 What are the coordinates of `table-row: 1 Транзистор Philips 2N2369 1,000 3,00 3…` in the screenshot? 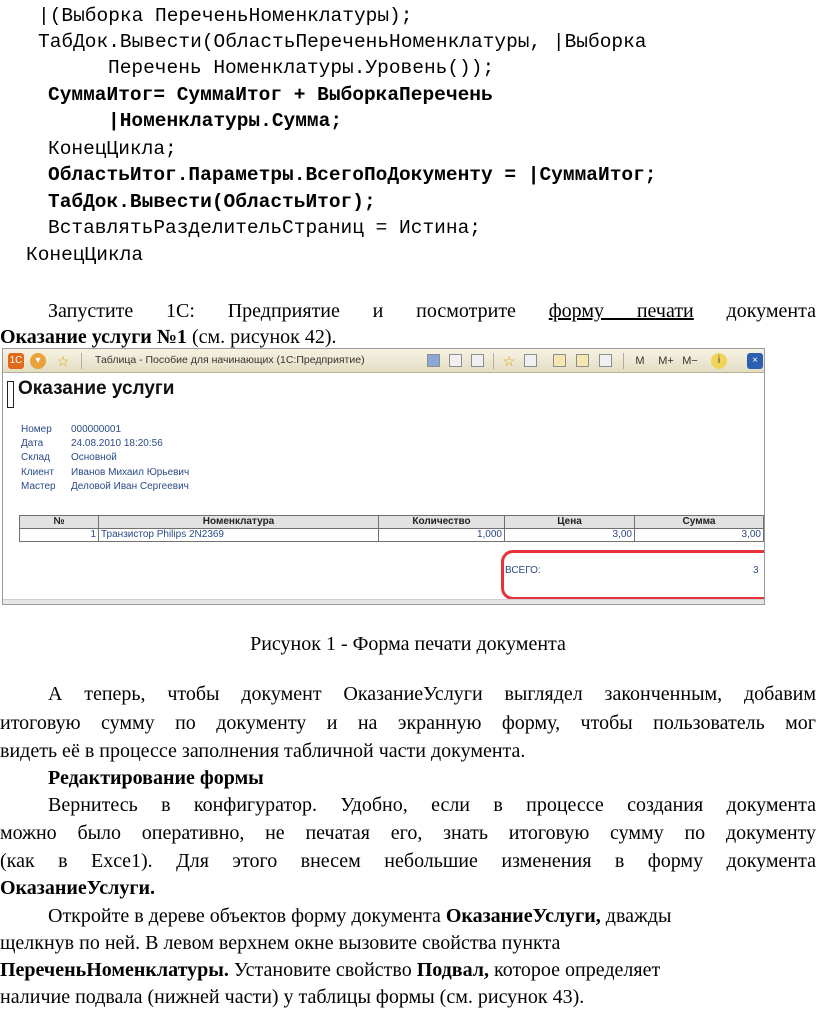 It's located at (391, 535).